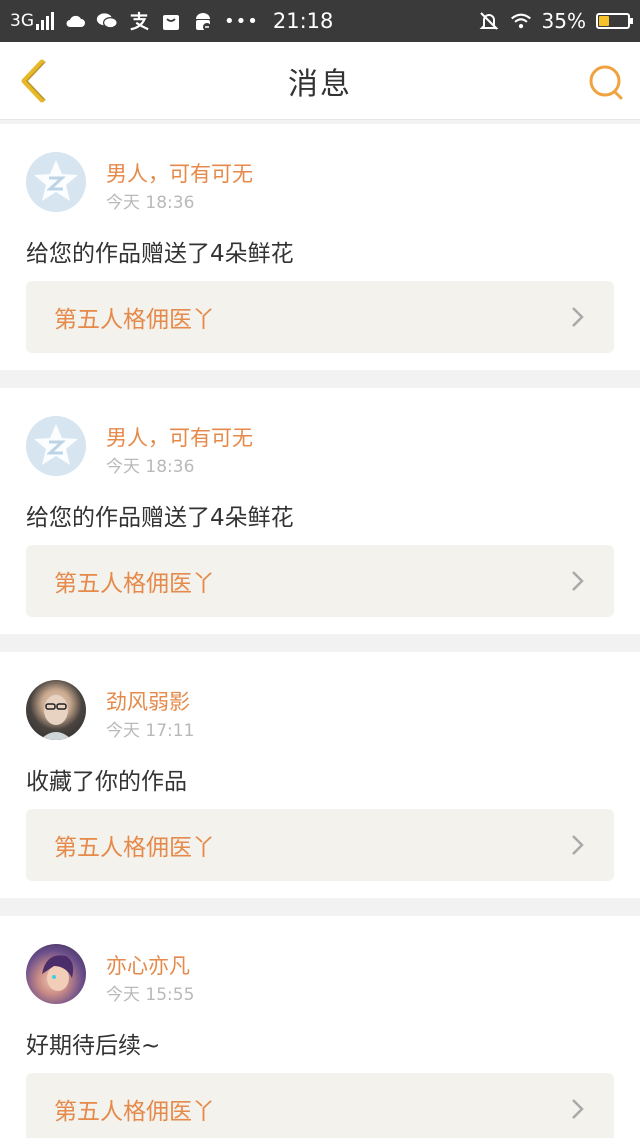 This screenshot has width=640, height=1138. I want to click on wechat-icon, so click(107, 21).